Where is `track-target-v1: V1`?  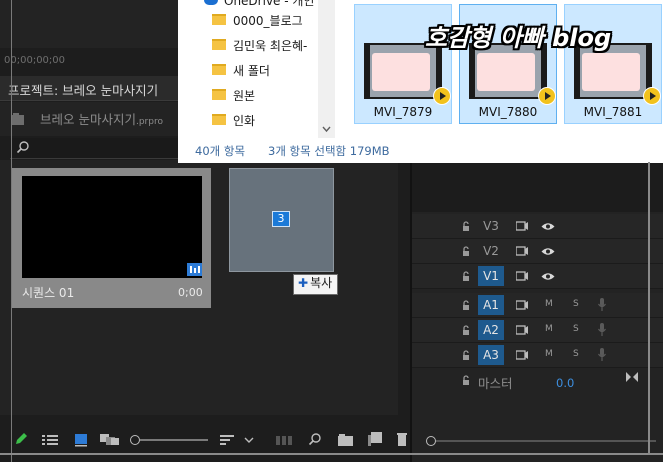
track-target-v1: V1 is located at coordinates (491, 276).